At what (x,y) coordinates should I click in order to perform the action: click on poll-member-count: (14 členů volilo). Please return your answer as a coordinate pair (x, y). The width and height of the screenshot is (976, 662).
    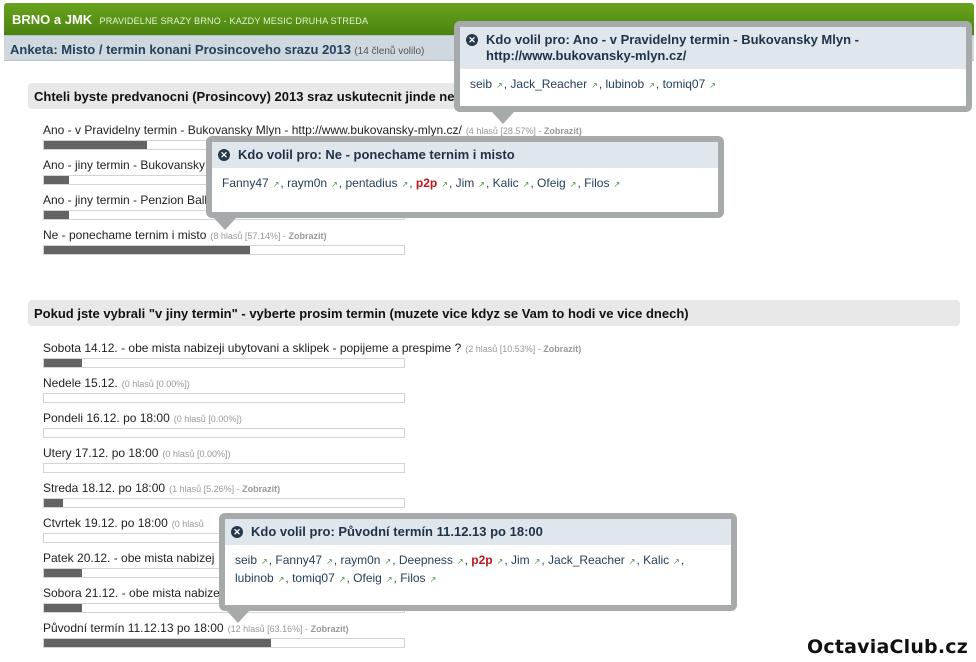
    Looking at the image, I should click on (389, 51).